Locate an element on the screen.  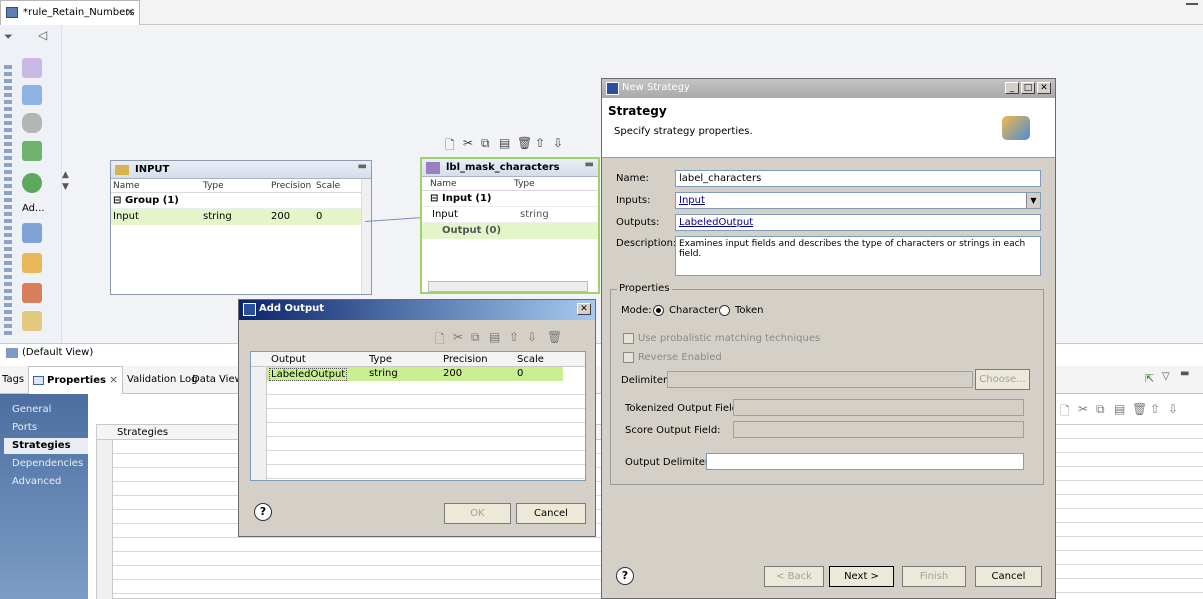
mask-input-group: ⊟ Input (1) is located at coordinates (510, 199).